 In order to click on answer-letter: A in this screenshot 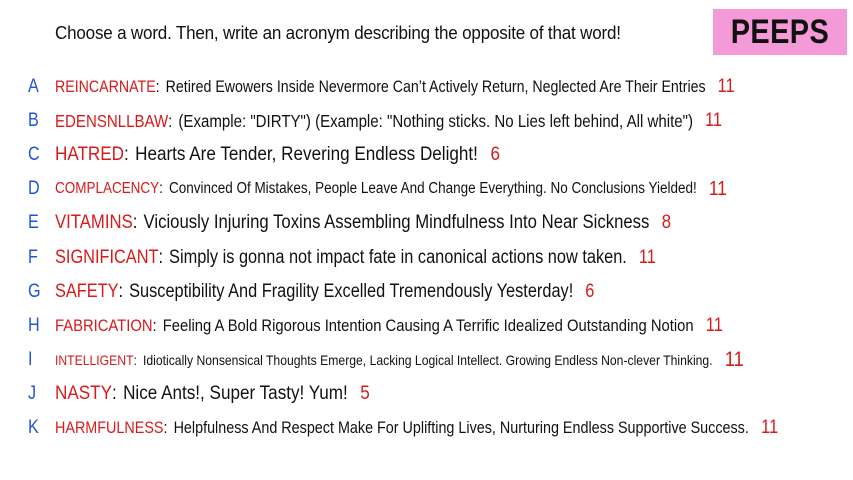, I will do `click(33, 86)`.